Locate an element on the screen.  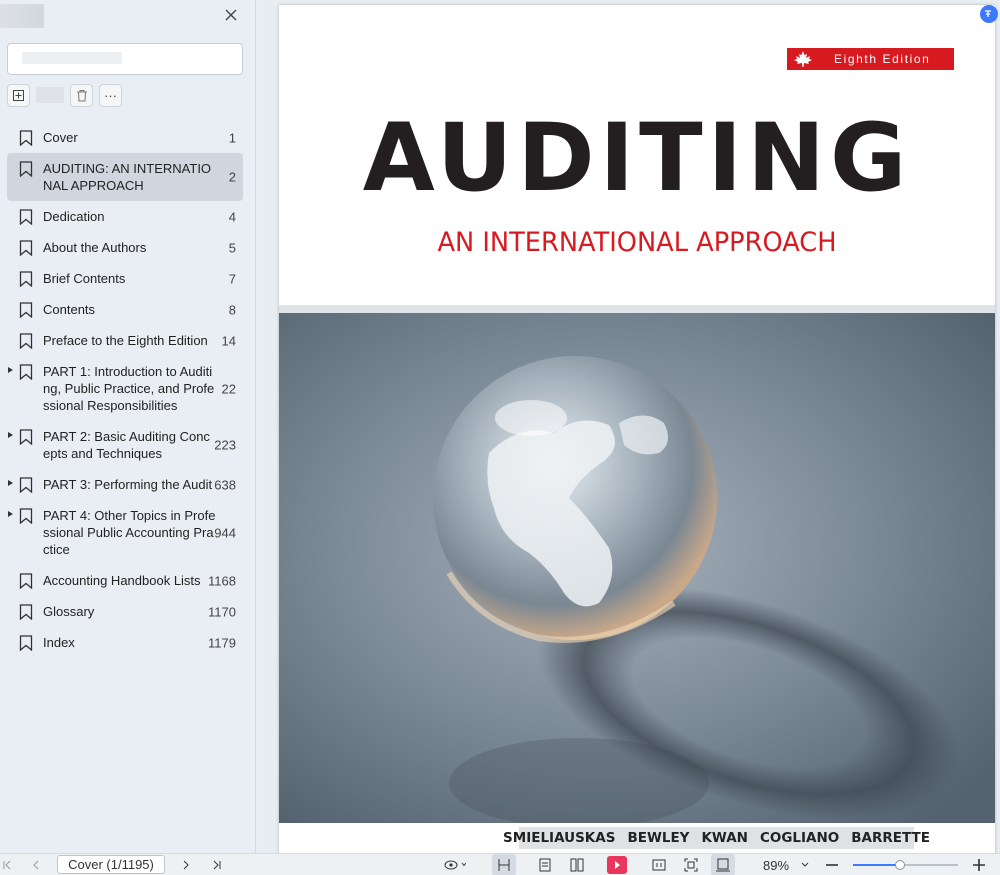
toc-item-page: 638 is located at coordinates (225, 484).